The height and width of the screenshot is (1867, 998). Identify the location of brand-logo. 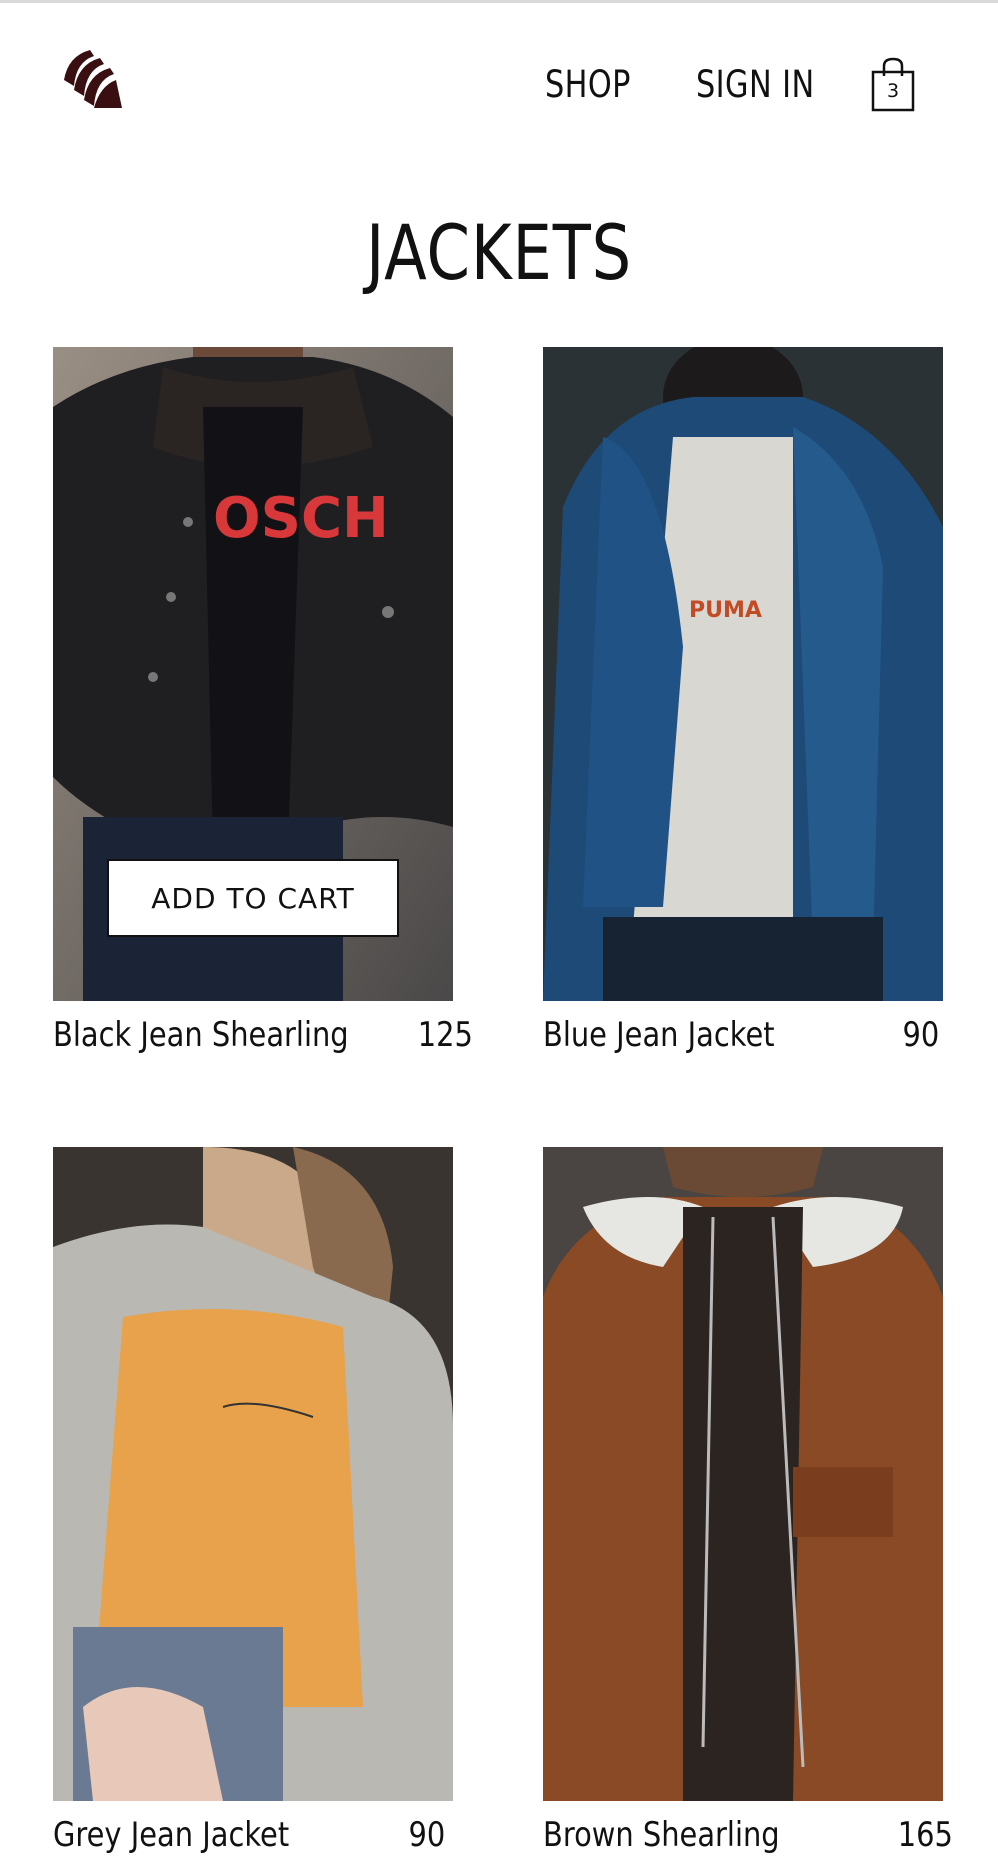
(94, 80).